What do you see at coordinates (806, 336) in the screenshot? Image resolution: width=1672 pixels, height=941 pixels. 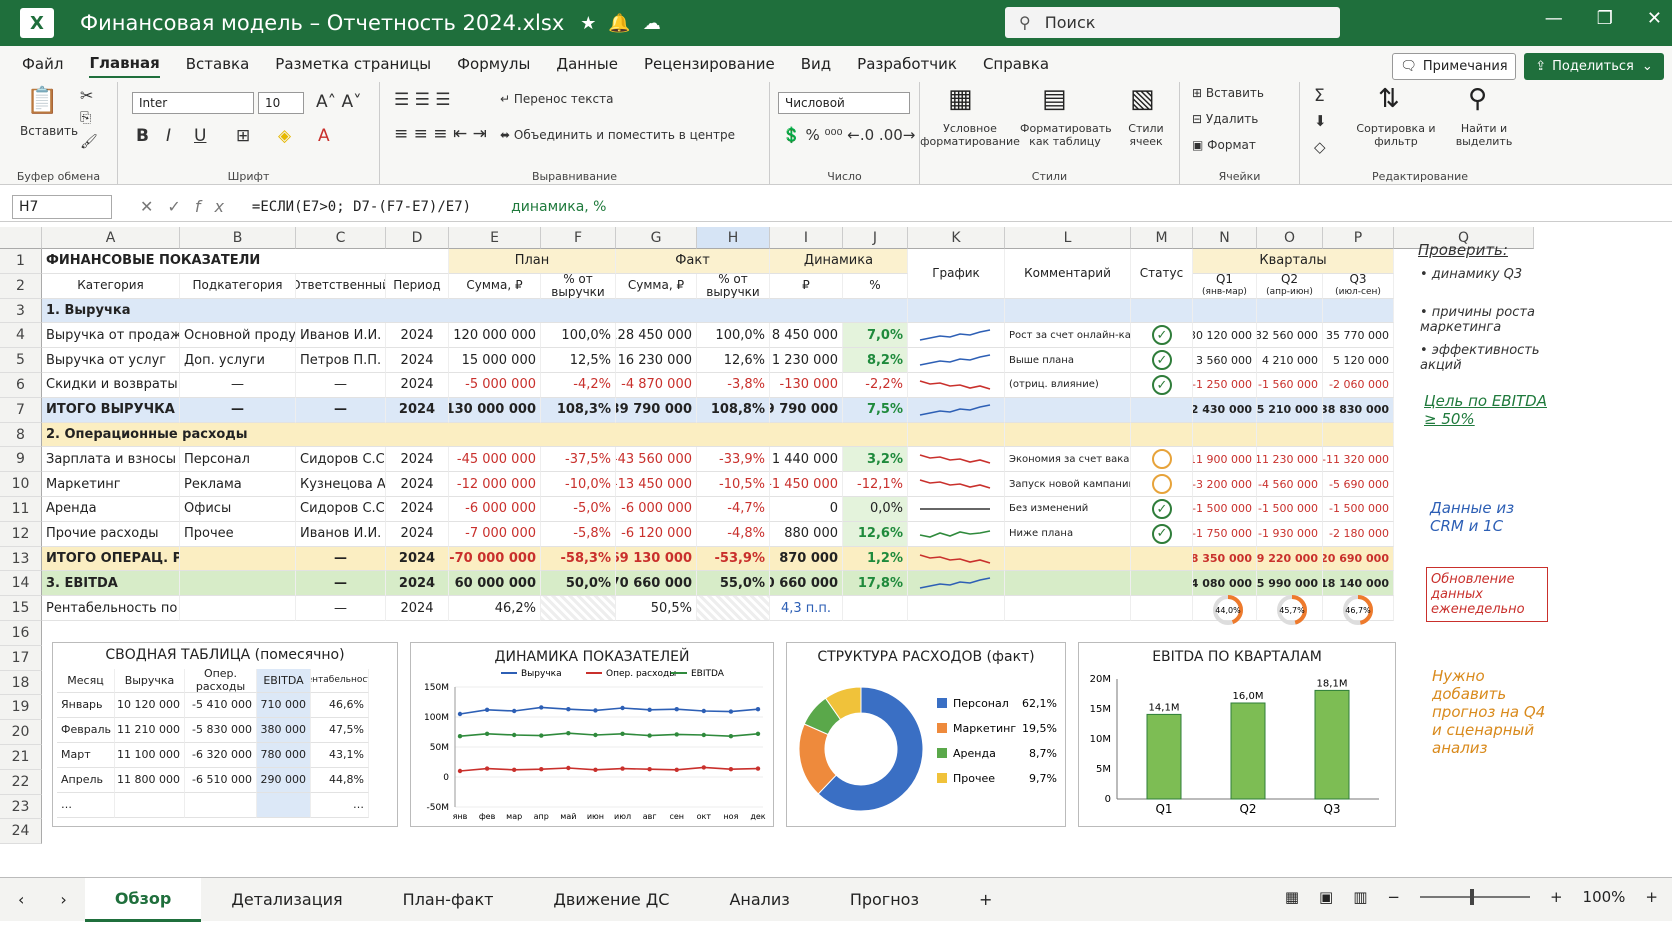 I see `cell-I4: 8 450 000` at bounding box center [806, 336].